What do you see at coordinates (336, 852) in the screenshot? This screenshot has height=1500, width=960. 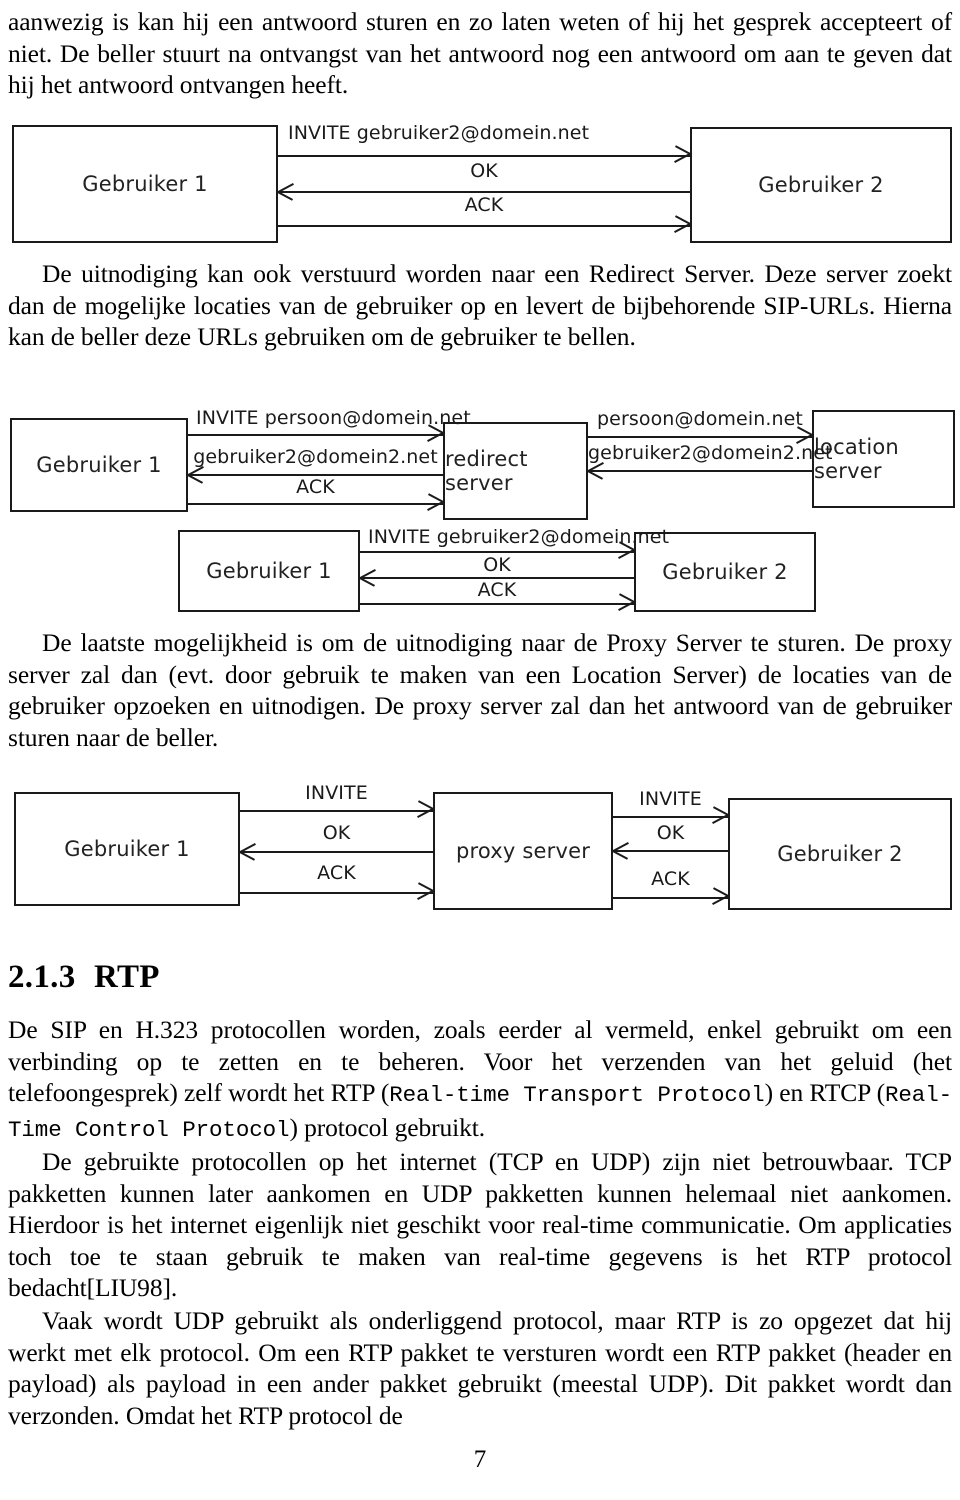 I see `edge-line-proxy-left-ok` at bounding box center [336, 852].